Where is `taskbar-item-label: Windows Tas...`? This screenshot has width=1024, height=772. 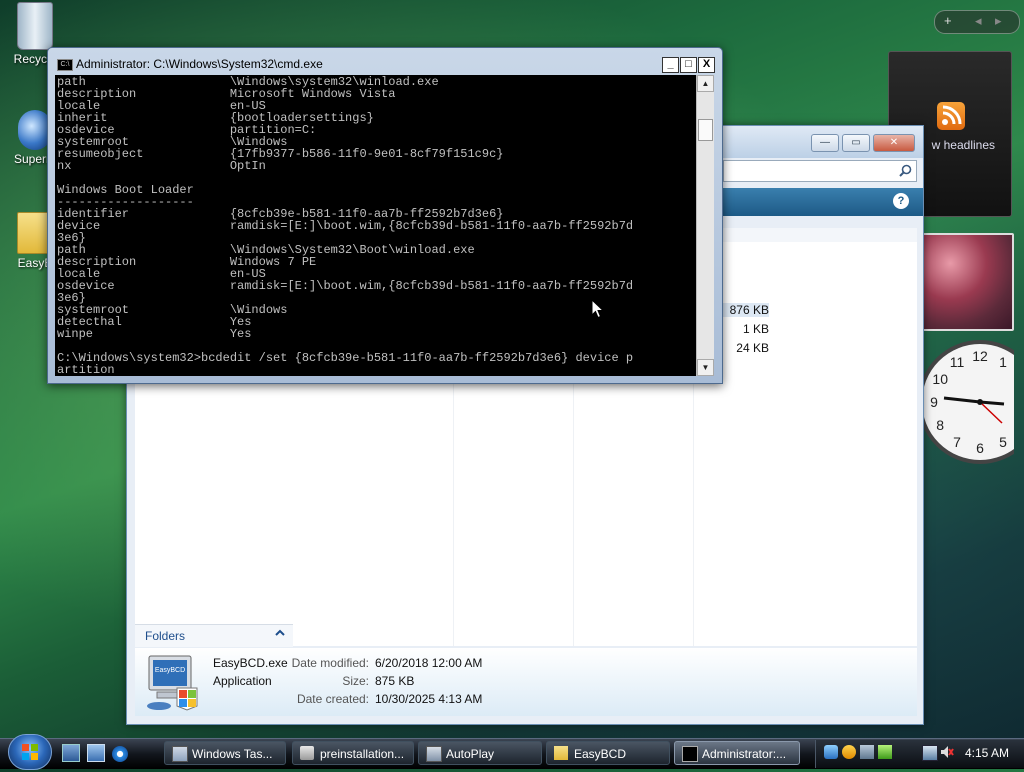 taskbar-item-label: Windows Tas... is located at coordinates (232, 754).